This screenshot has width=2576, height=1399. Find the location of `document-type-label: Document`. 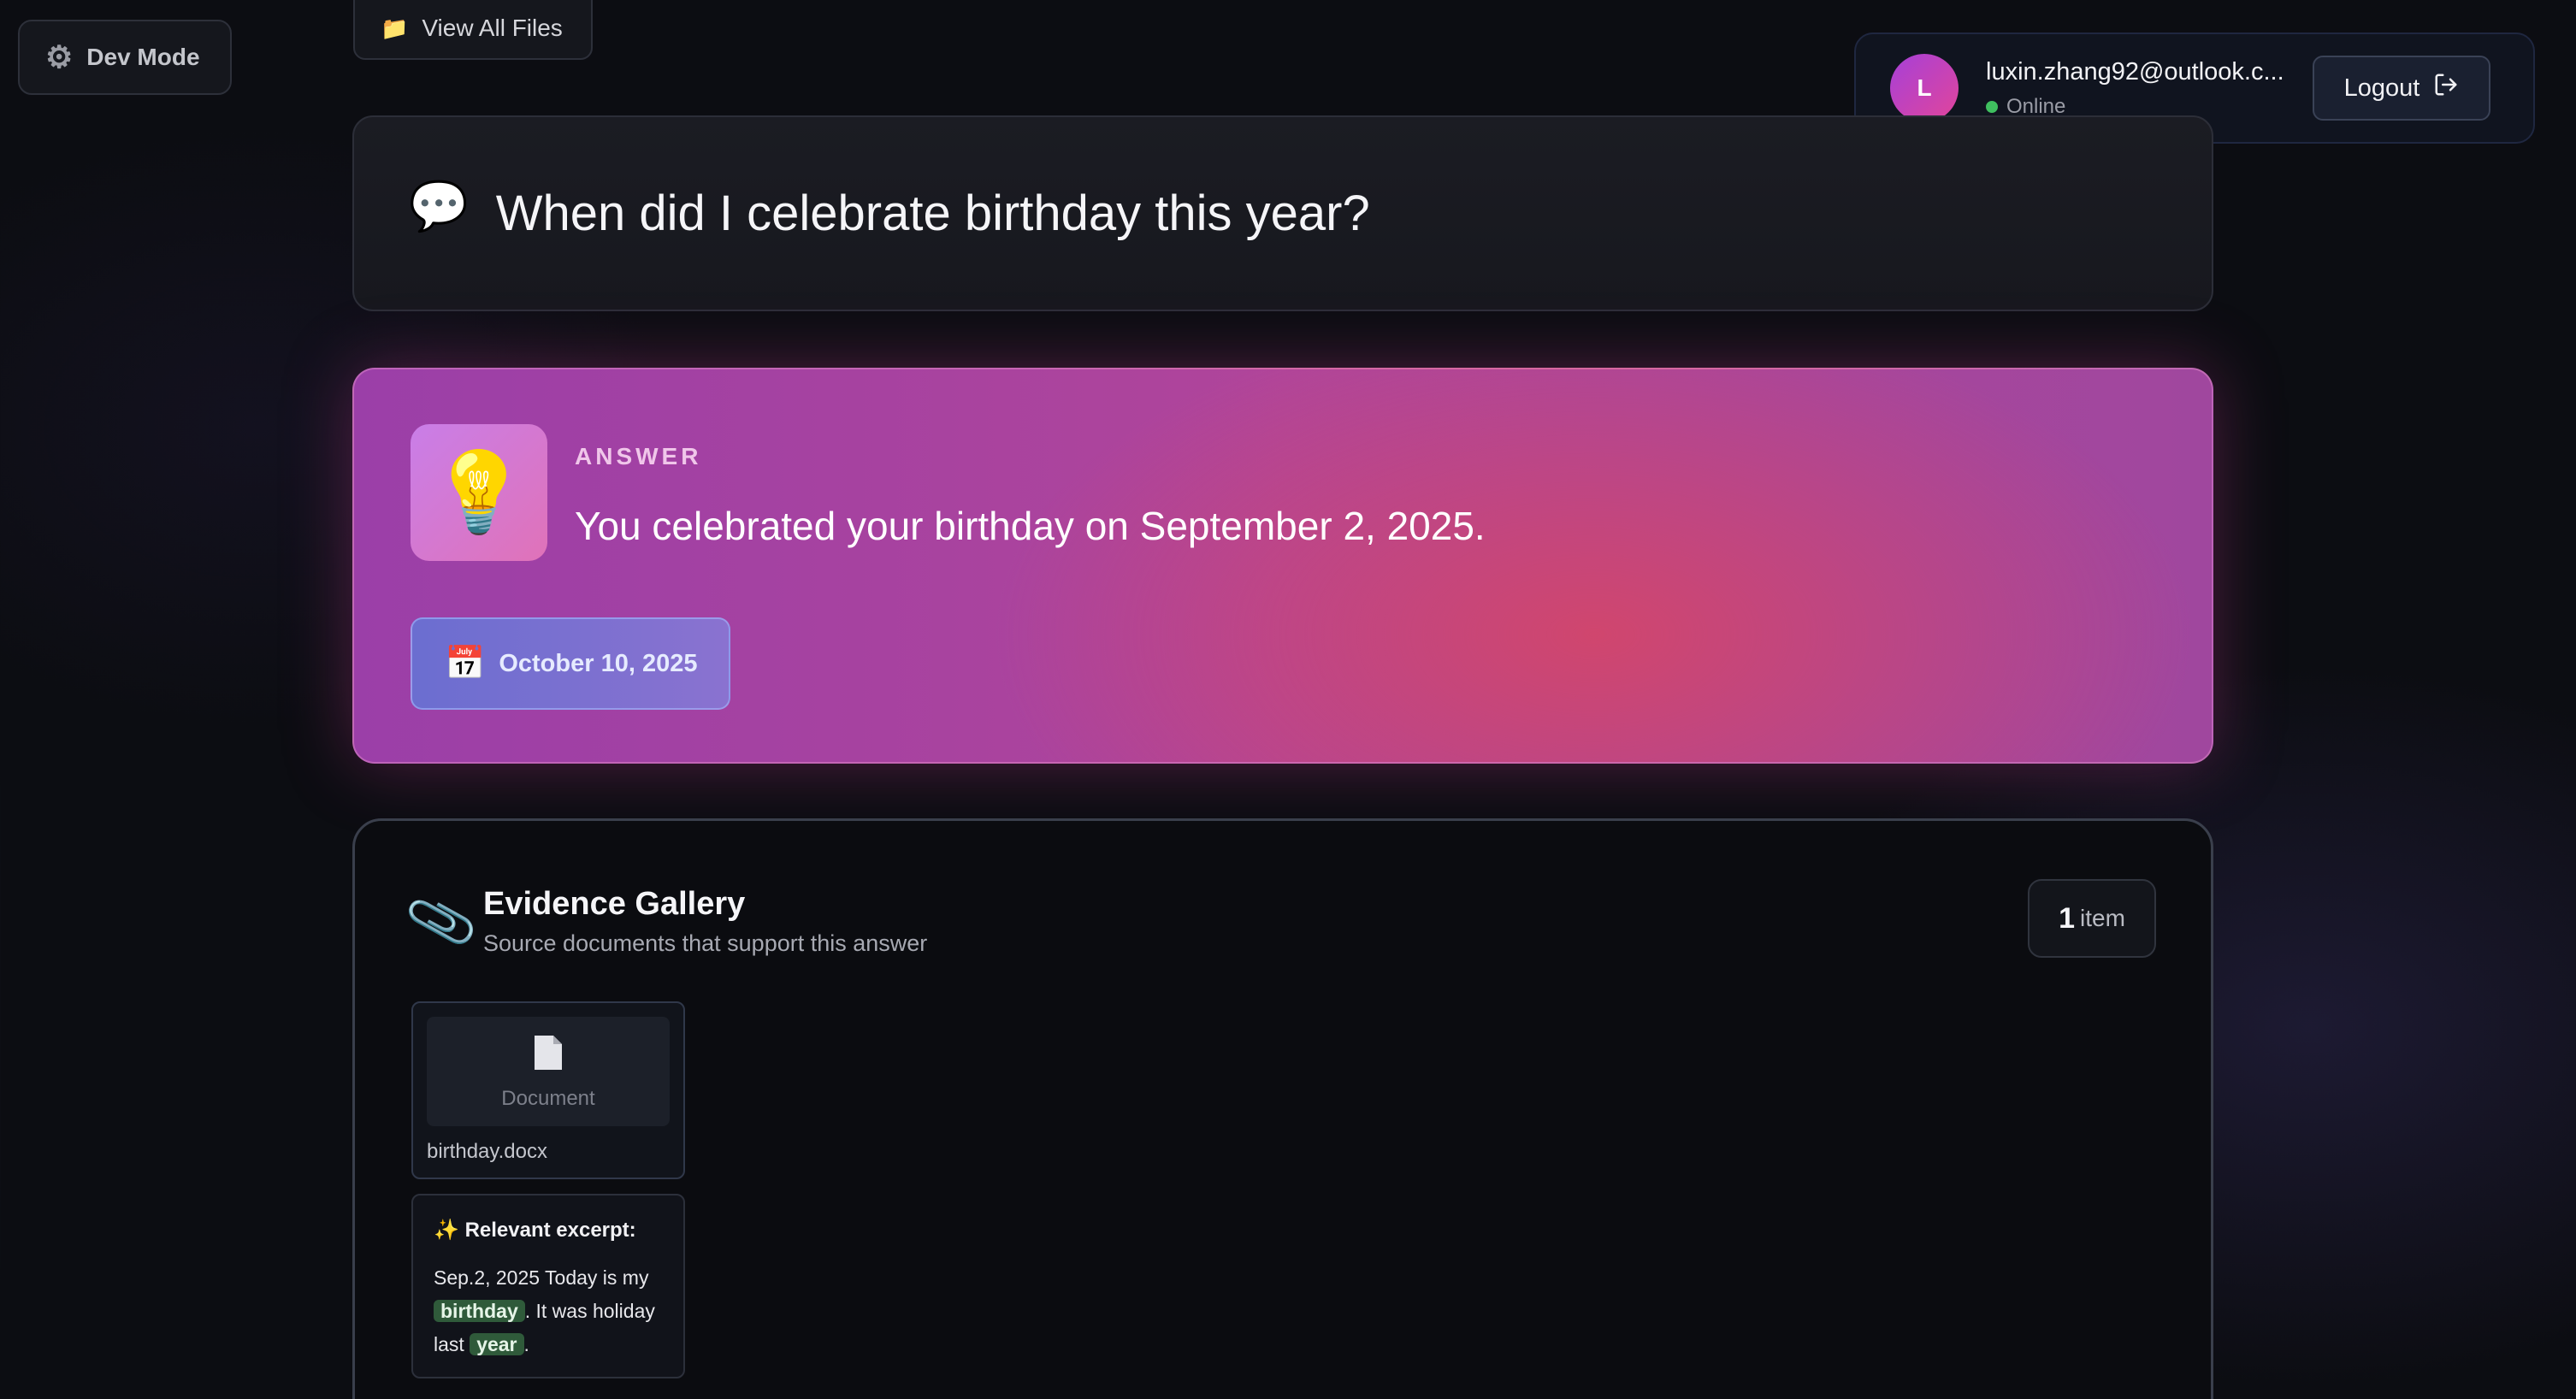

document-type-label: Document is located at coordinates (548, 1098).